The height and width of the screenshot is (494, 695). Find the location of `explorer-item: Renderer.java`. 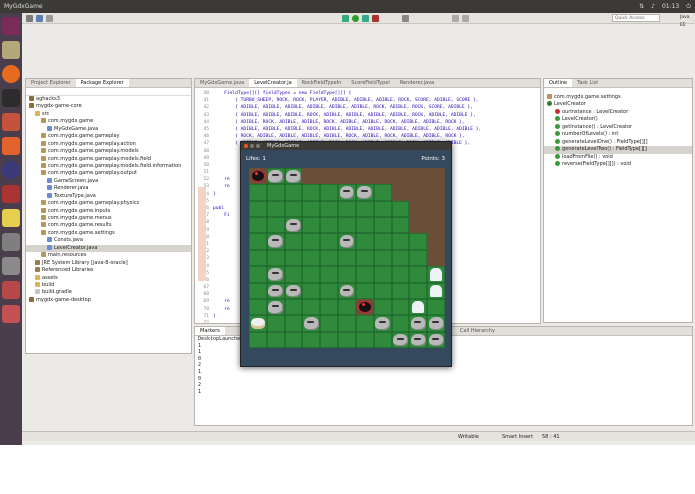

explorer-item: Renderer.java is located at coordinates (108, 188).